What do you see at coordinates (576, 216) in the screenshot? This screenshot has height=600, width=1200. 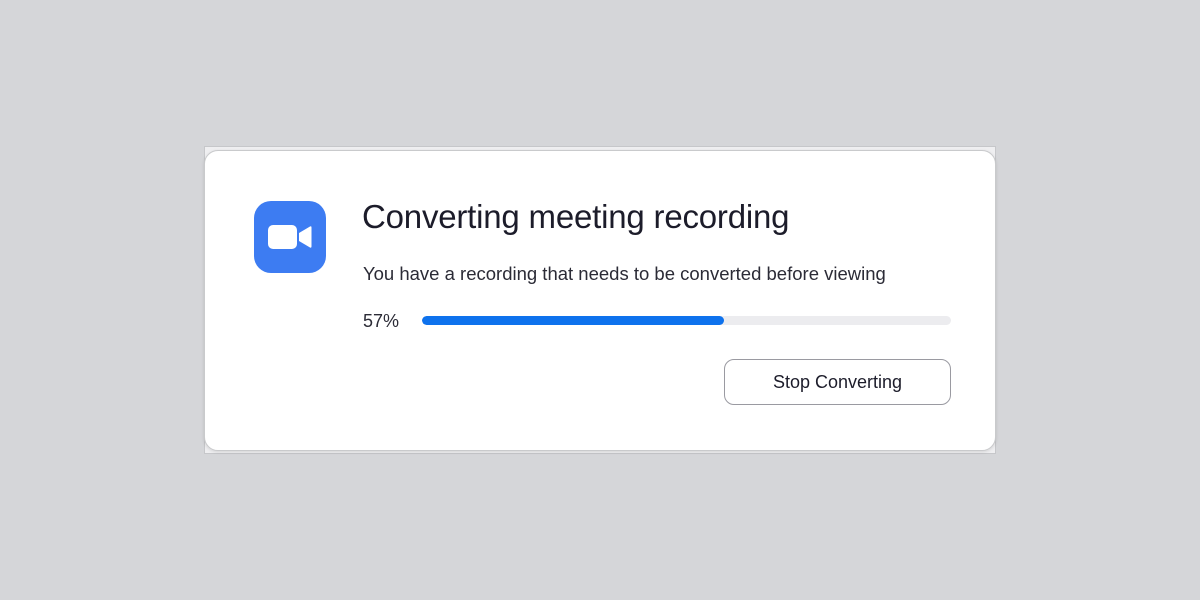 I see `dialog-title: Converting meeting recording` at bounding box center [576, 216].